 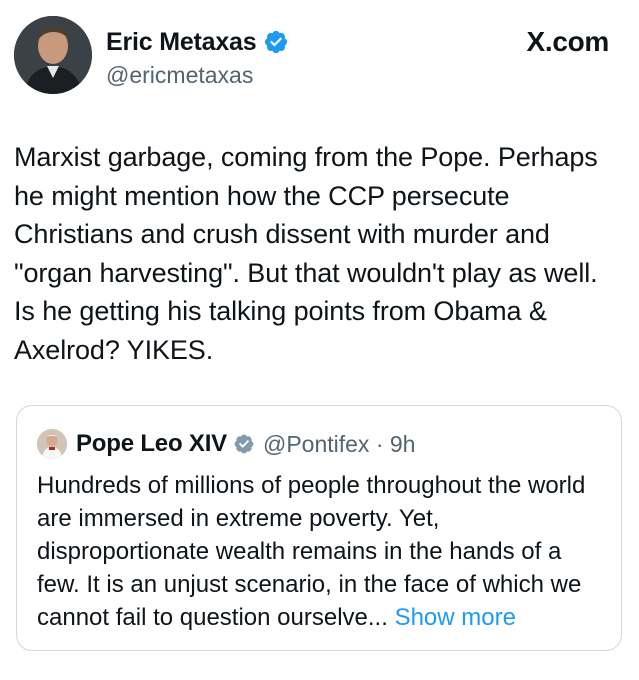 I want to click on quoted-post-header: Pope Leo XIV @Pontifex · 9h, so click(x=226, y=444).